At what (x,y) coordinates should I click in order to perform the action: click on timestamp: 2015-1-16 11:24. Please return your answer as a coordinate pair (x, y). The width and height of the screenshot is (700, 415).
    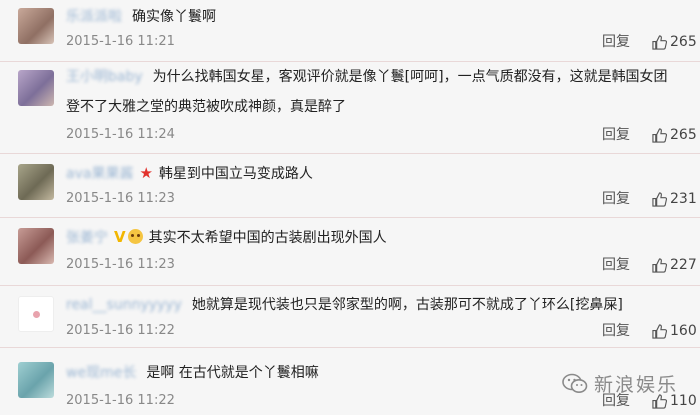
    Looking at the image, I should click on (120, 134).